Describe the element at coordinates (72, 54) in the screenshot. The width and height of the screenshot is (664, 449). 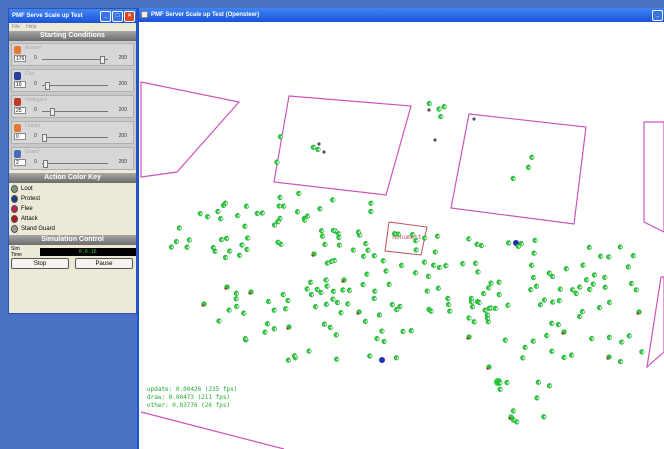
I see `condition-activist: Activist 176 0 200` at that location.